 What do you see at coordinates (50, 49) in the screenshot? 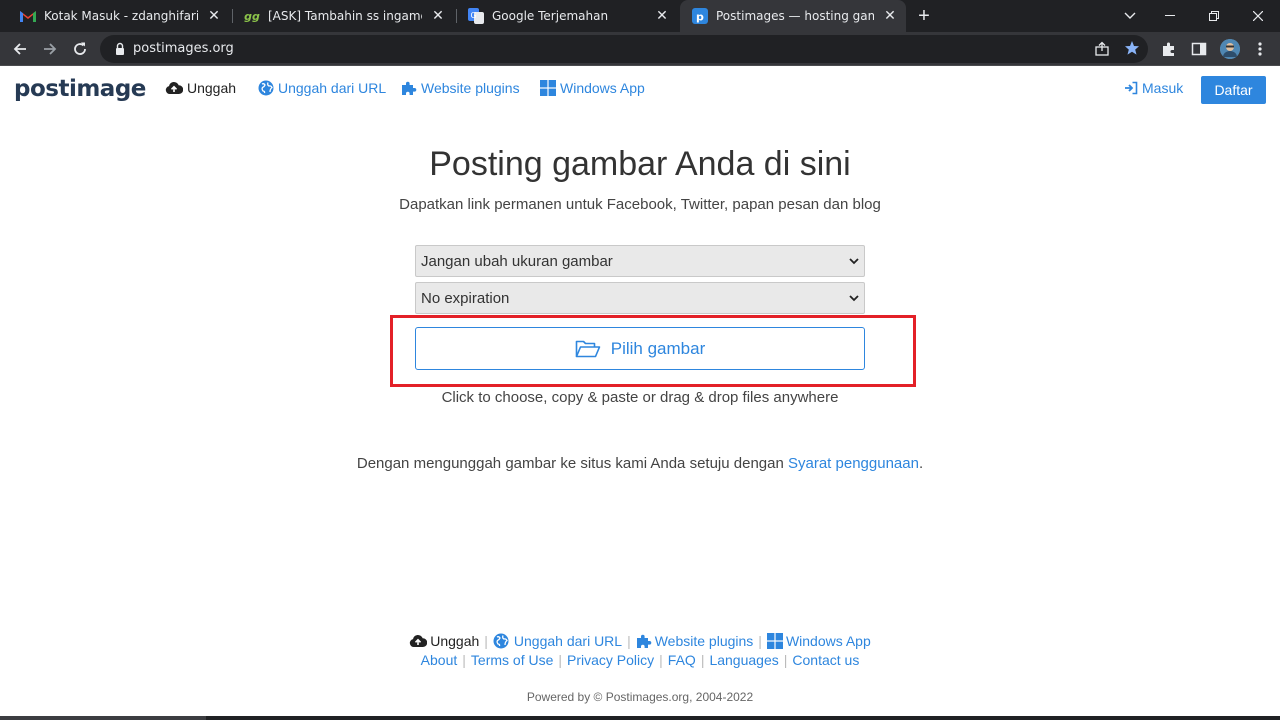
I see `forward-icon` at bounding box center [50, 49].